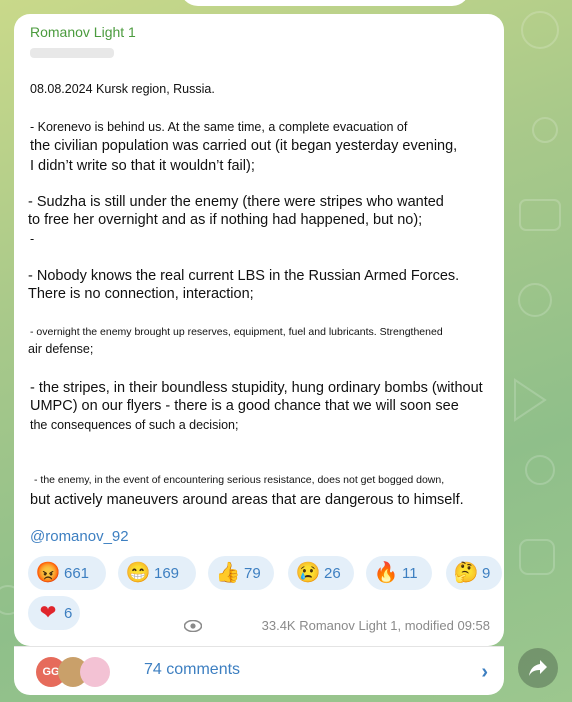  Describe the element at coordinates (192, 670) in the screenshot. I see `comments-label: 74 comments` at that location.